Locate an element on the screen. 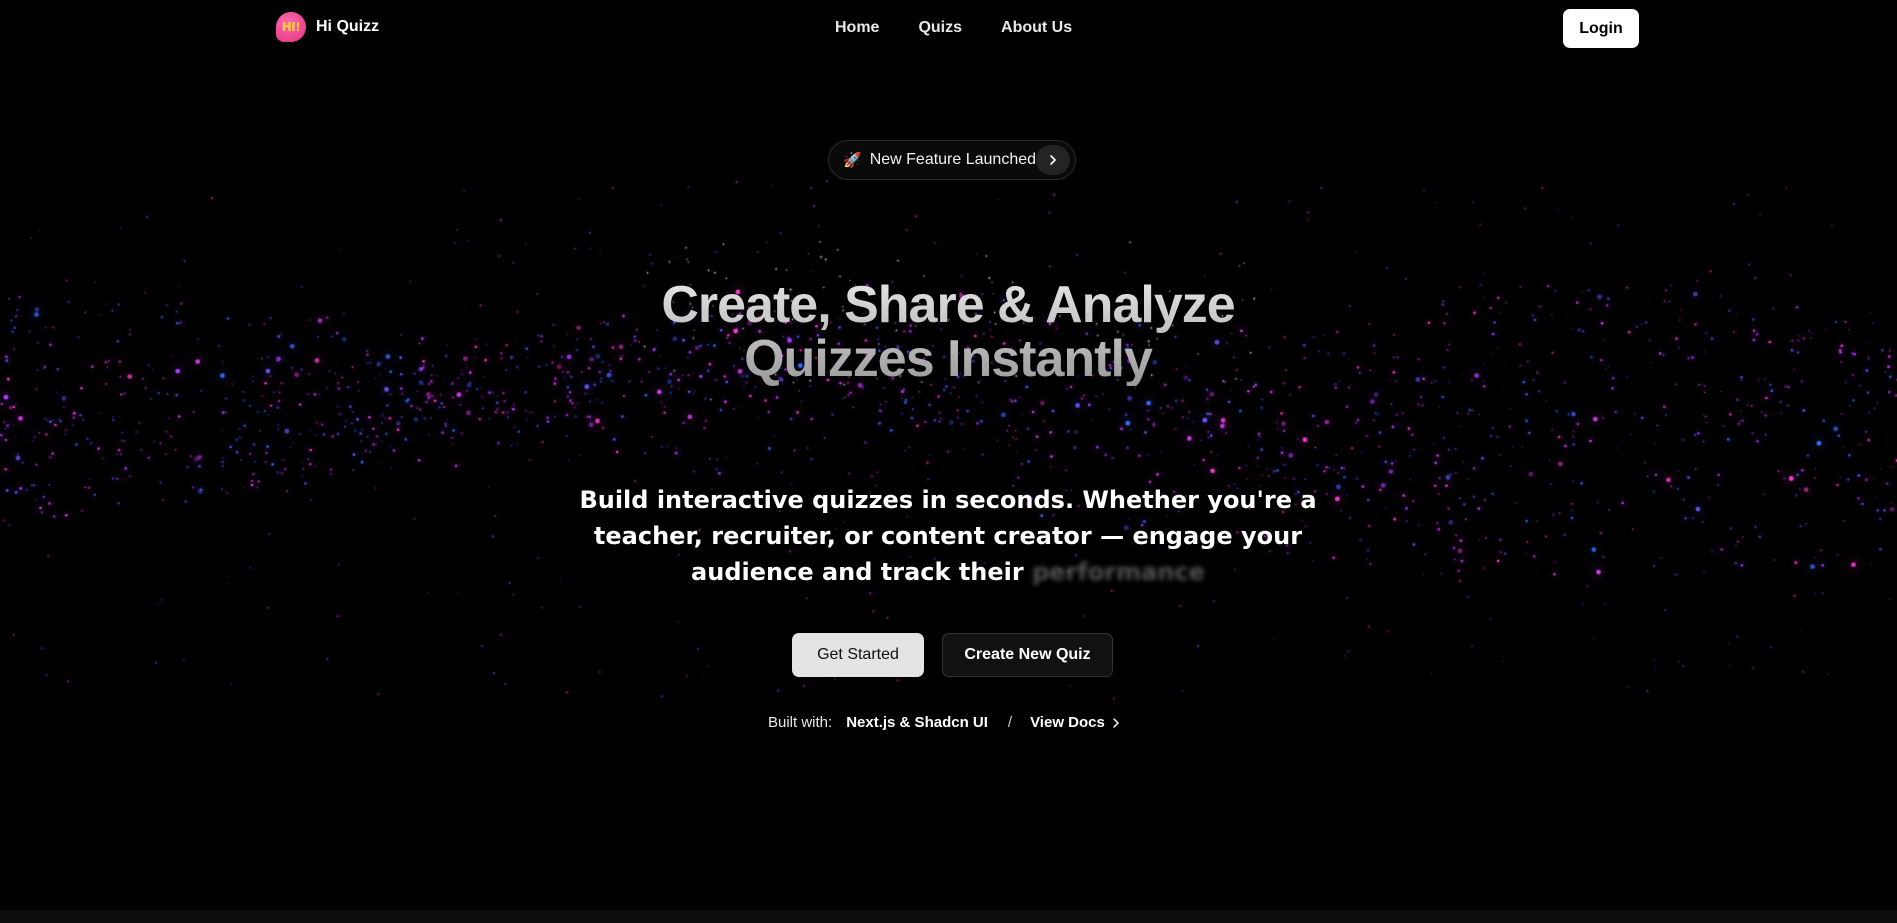  hero-title-line-2: Quizzes Instantly is located at coordinates (948, 359).